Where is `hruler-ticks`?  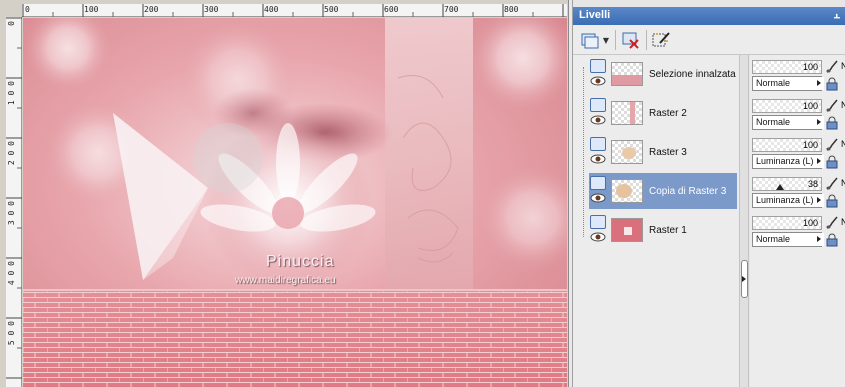 hruler-ticks is located at coordinates (293, 10).